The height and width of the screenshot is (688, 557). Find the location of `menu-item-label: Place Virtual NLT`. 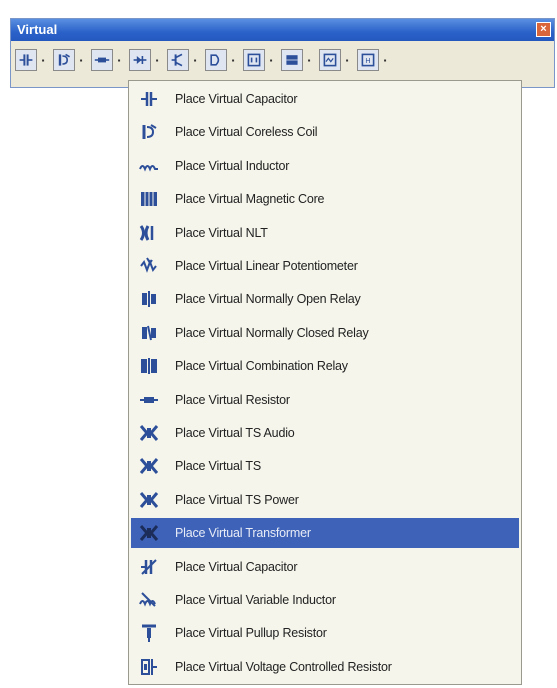

menu-item-label: Place Virtual NLT is located at coordinates (221, 232).